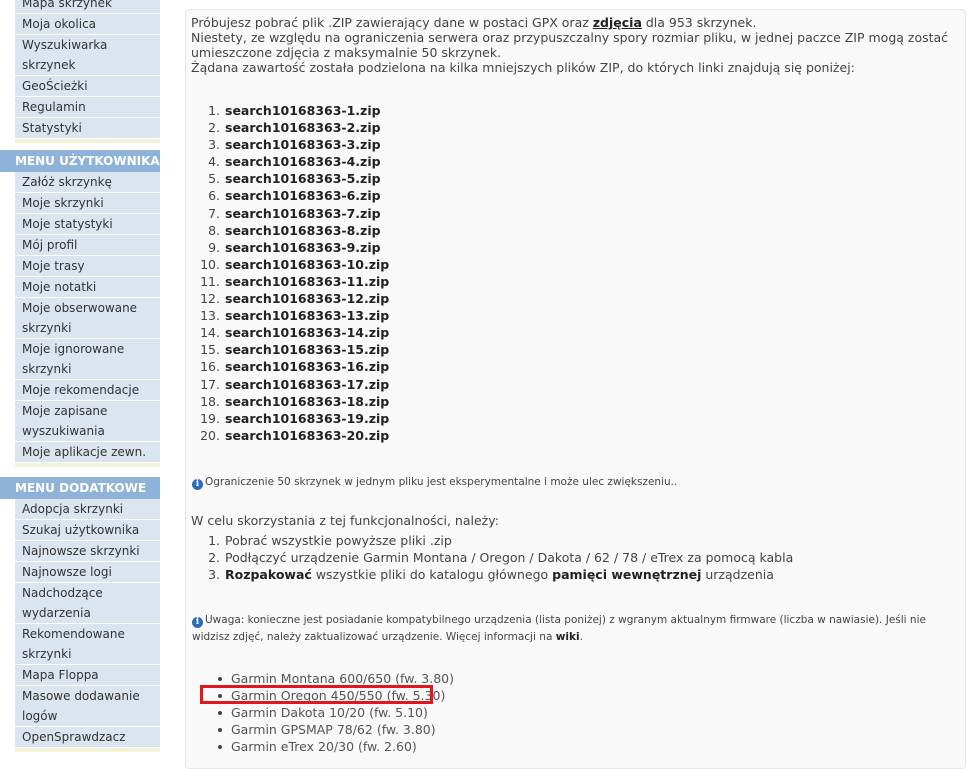 This screenshot has height=769, width=972. Describe the element at coordinates (307, 435) in the screenshot. I see `zip-download-link: search10168363-20.zip` at that location.